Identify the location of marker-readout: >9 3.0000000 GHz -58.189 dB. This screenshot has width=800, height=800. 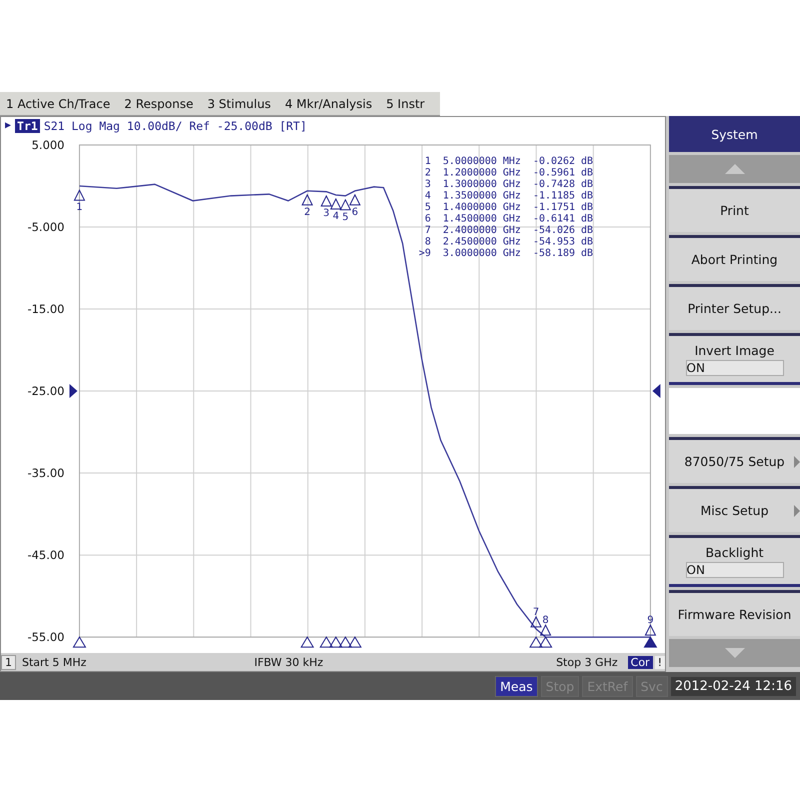
(505, 253).